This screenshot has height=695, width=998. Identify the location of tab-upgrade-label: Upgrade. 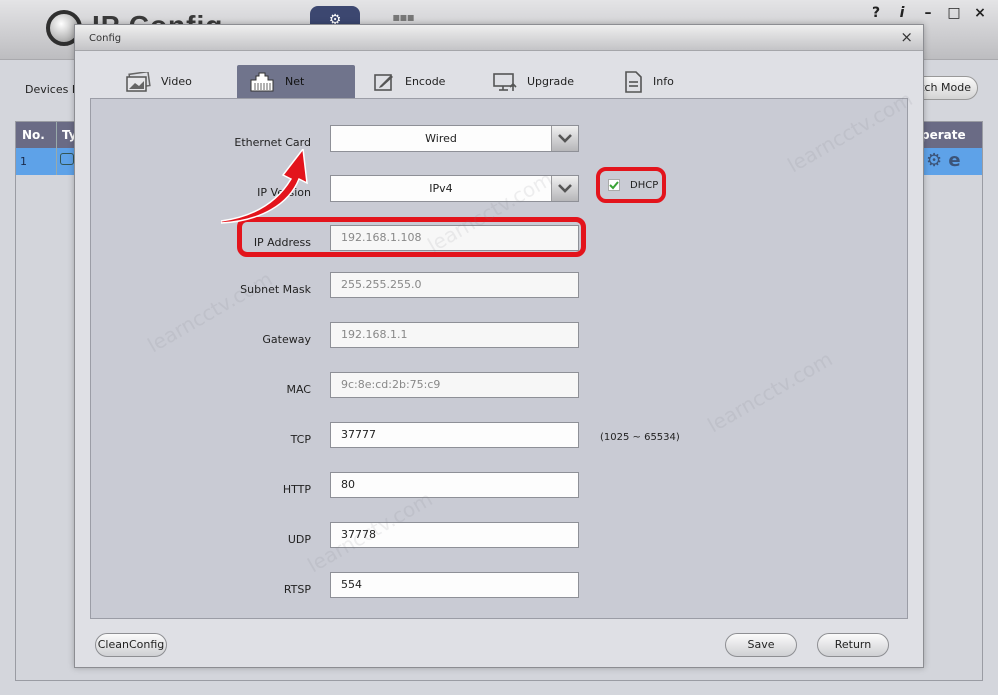
(551, 81).